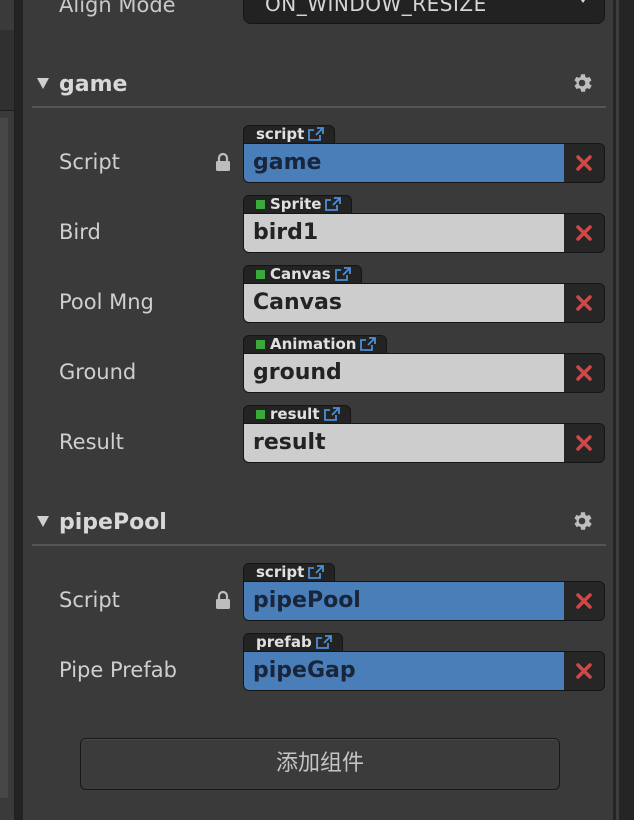 This screenshot has height=820, width=634. What do you see at coordinates (80, 232) in the screenshot?
I see `prop-label-bird: Bird` at bounding box center [80, 232].